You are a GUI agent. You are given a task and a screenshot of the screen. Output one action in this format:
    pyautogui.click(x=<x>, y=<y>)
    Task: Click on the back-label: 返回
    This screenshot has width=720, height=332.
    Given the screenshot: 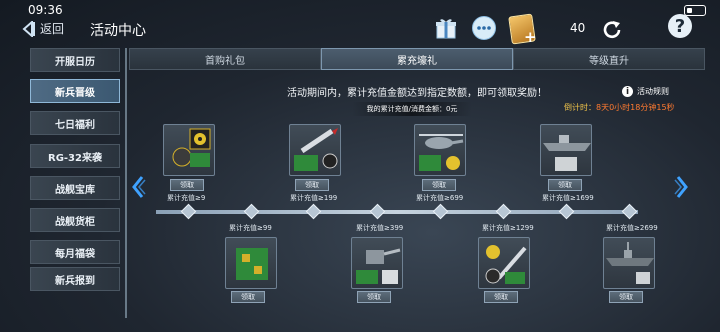 What is the action you would take?
    pyautogui.click(x=52, y=29)
    